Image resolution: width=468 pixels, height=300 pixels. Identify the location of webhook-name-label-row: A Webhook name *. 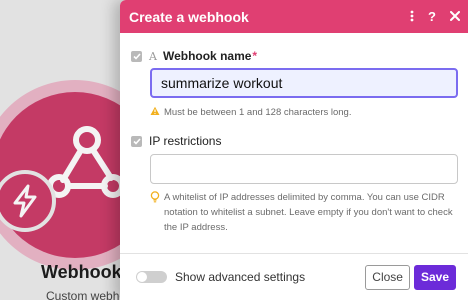
(194, 56).